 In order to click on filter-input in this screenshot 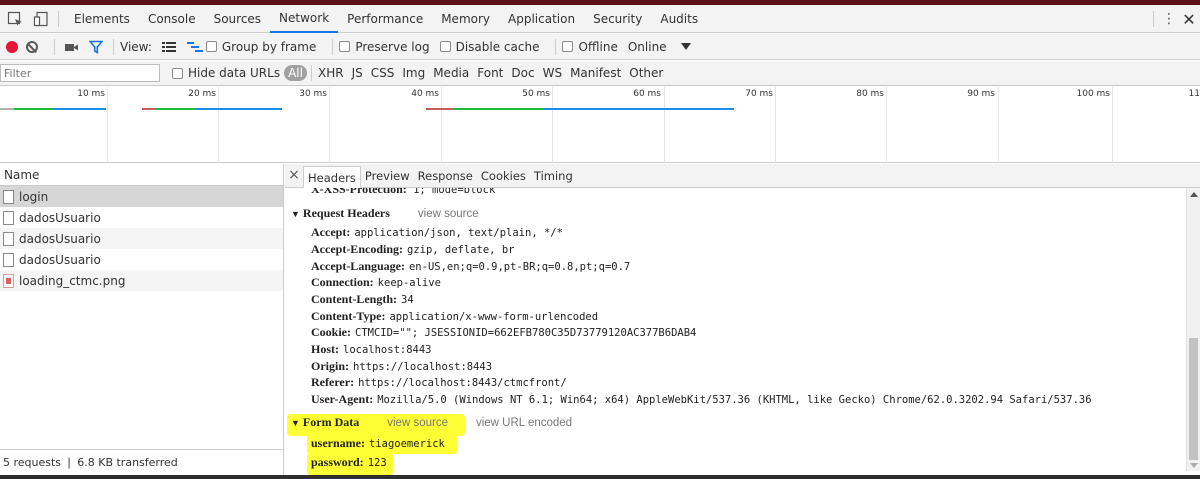, I will do `click(80, 73)`.